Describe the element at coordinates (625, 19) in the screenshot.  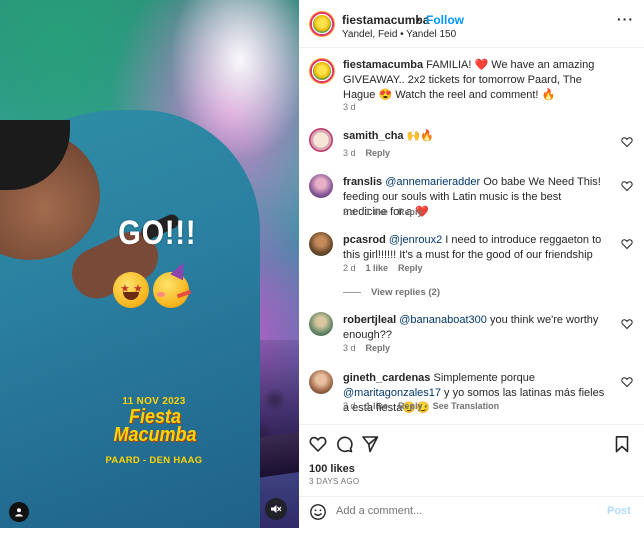
I see `more-icon: ···` at that location.